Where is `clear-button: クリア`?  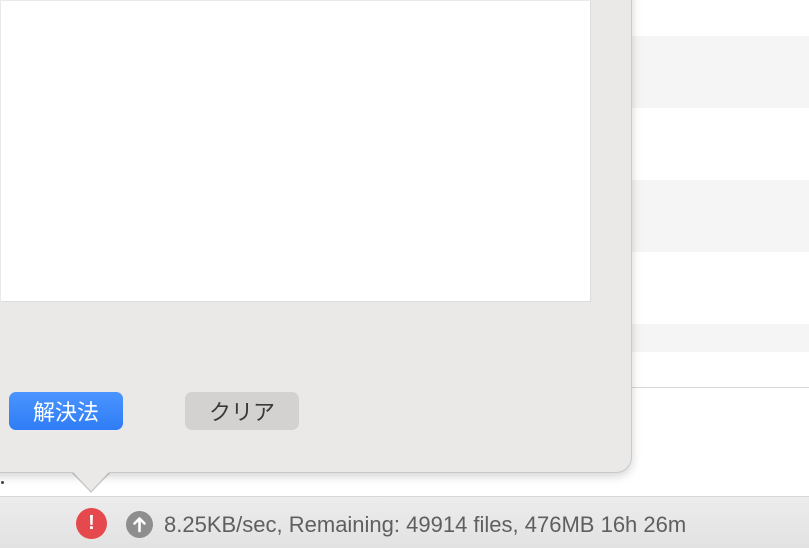
clear-button: クリア is located at coordinates (242, 411).